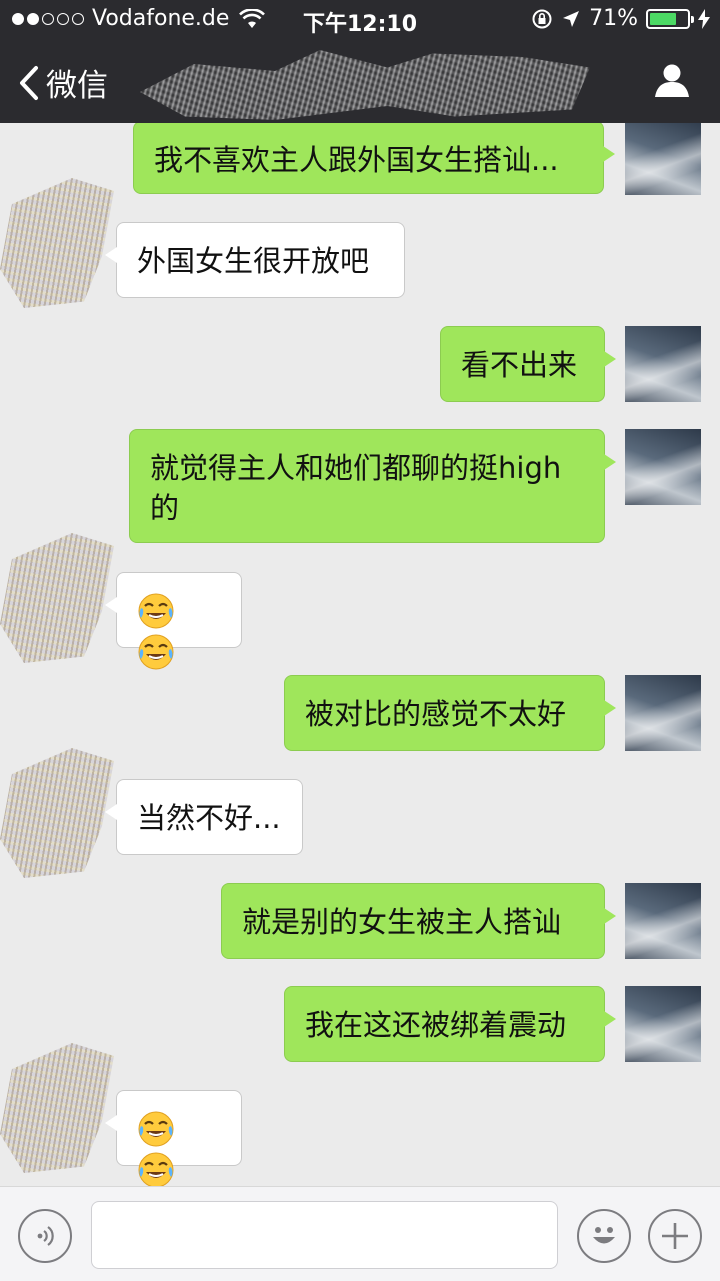  I want to click on voice-wave-icon, so click(45, 1236).